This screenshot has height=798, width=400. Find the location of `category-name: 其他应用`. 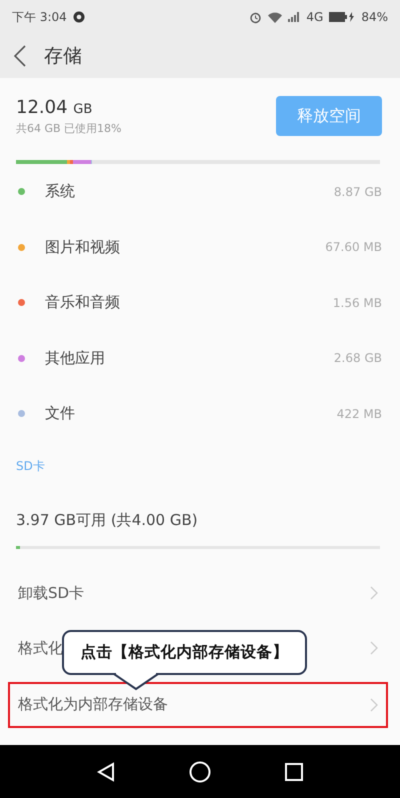

category-name: 其他应用 is located at coordinates (189, 358).